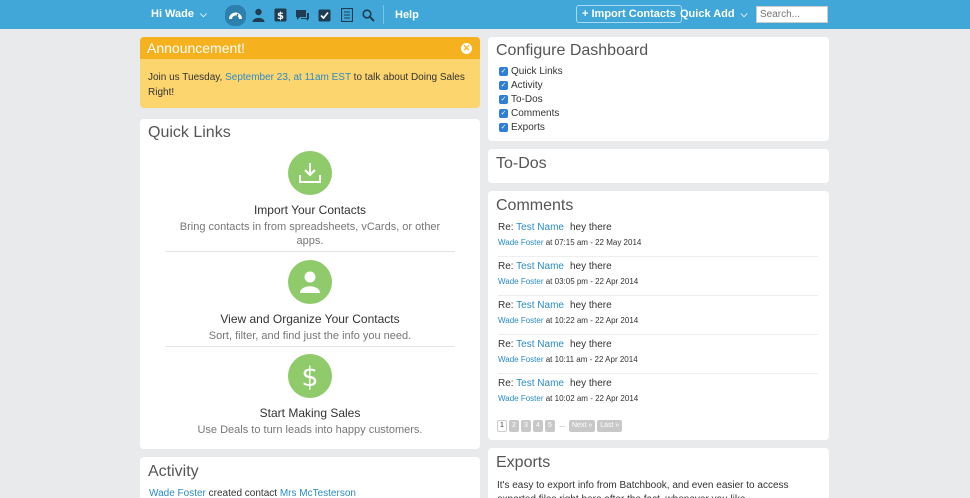 This screenshot has width=970, height=498. What do you see at coordinates (235, 15) in the screenshot?
I see `dashboard-icon` at bounding box center [235, 15].